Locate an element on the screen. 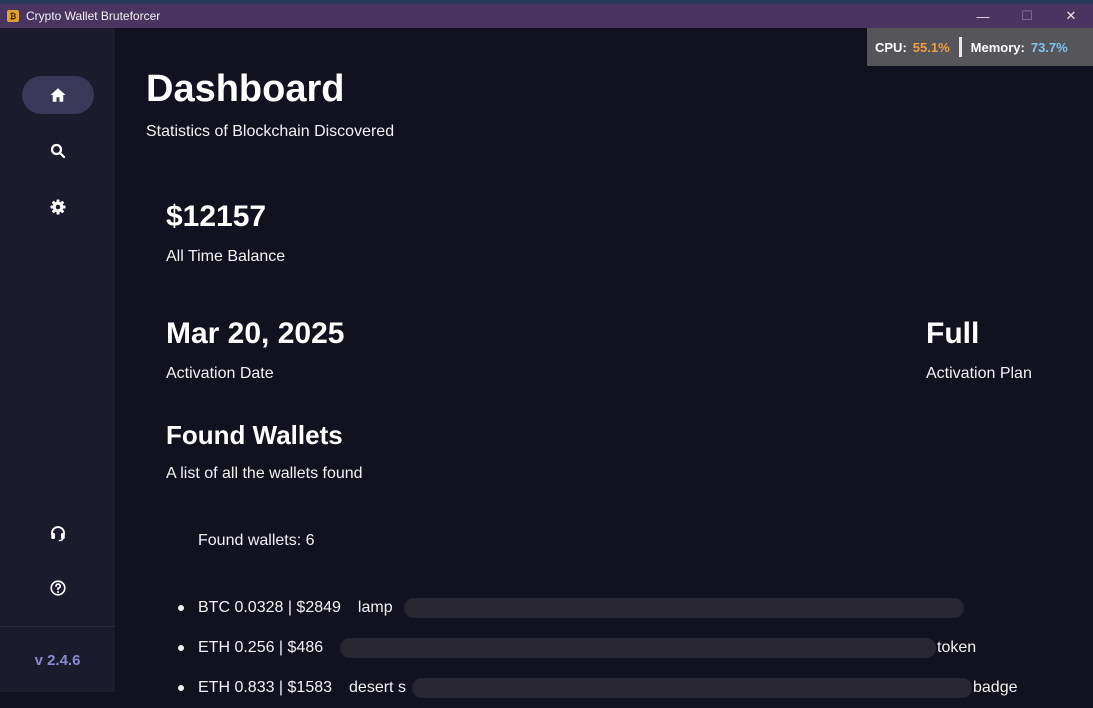 Image resolution: width=1093 pixels, height=708 pixels. wallet-phrase-start: lamp is located at coordinates (375, 607).